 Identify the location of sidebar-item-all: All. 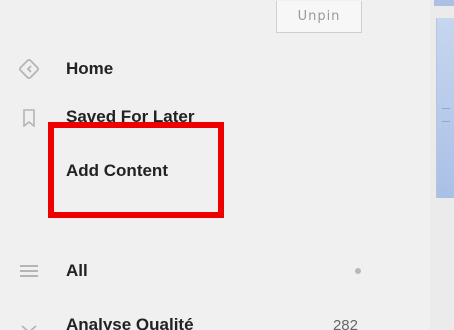
(215, 271).